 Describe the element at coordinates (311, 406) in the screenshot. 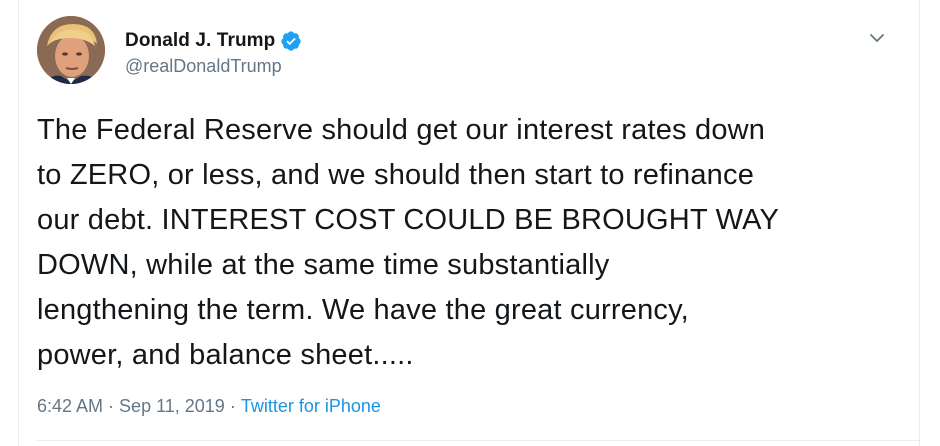

I see `tweet-source-link: Twitter for iPhone` at that location.